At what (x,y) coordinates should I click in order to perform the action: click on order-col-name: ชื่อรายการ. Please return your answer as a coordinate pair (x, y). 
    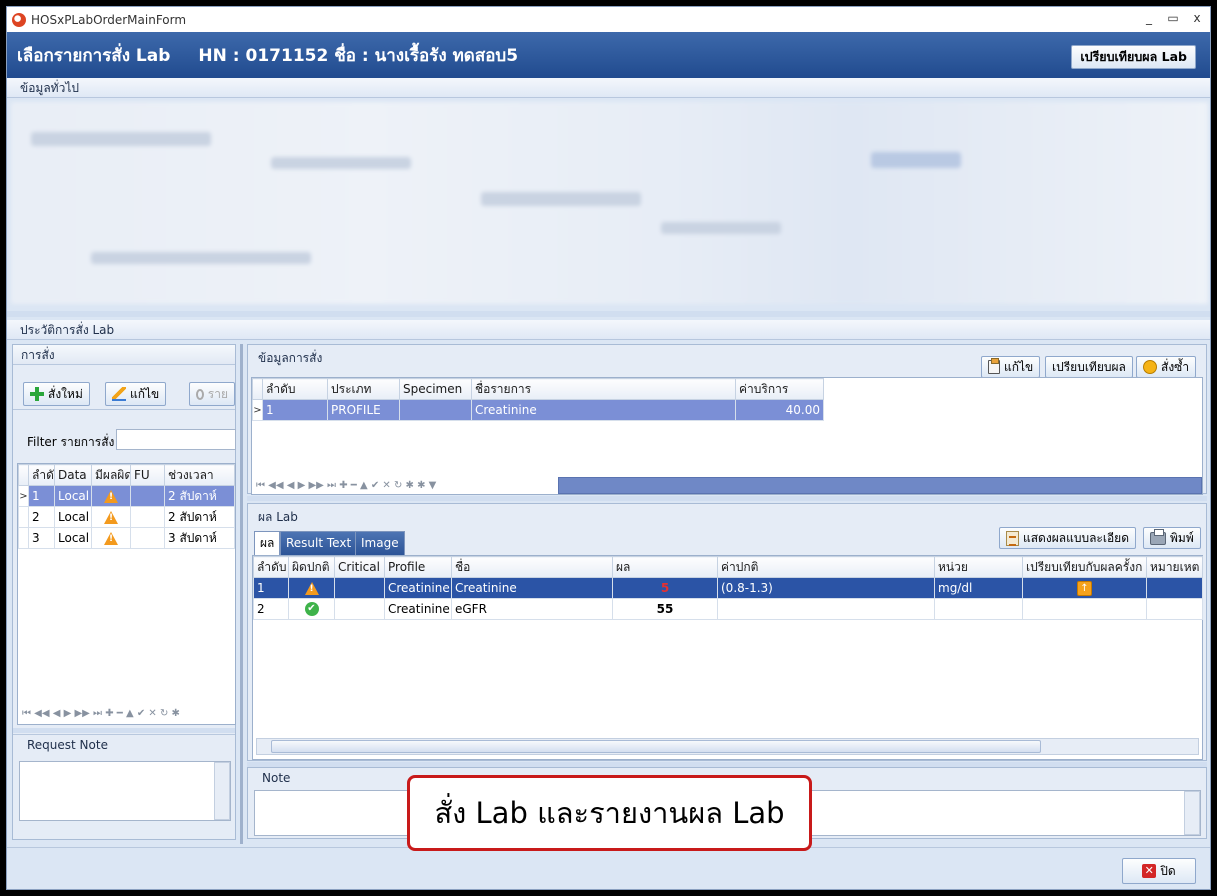
    Looking at the image, I should click on (603, 389).